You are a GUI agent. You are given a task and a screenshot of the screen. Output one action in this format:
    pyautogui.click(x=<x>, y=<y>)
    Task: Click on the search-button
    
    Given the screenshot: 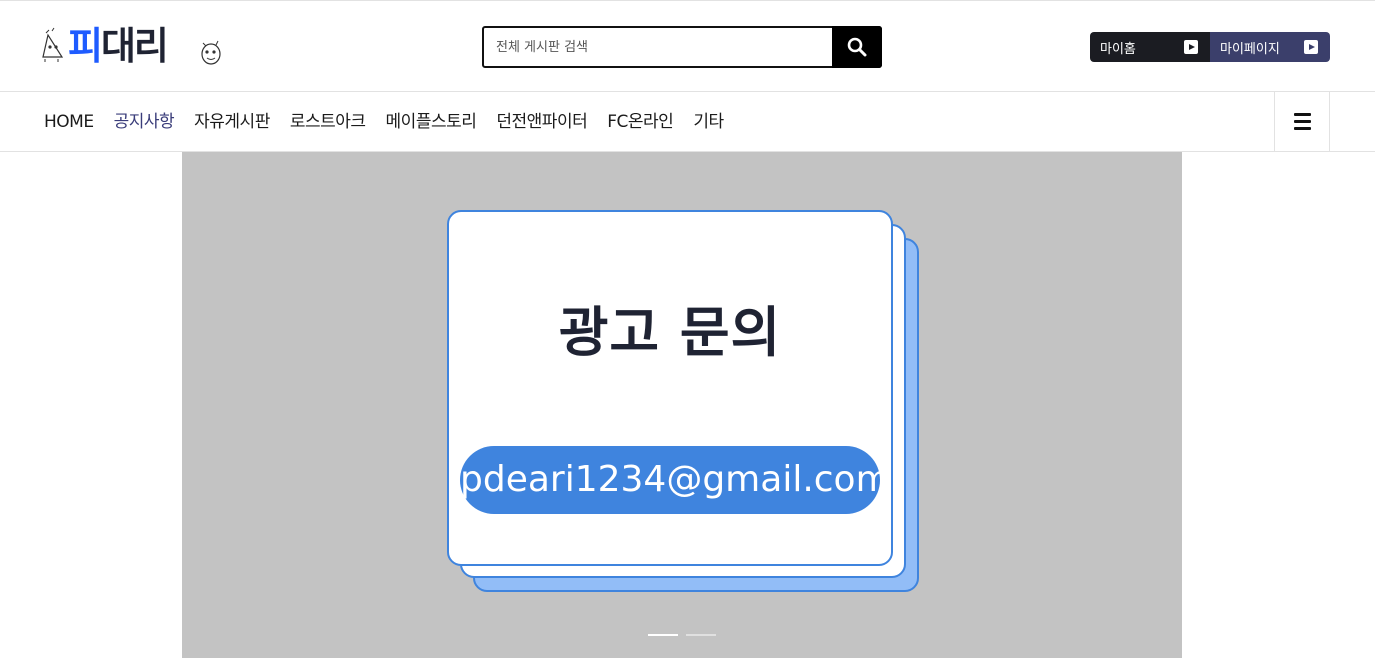 What is the action you would take?
    pyautogui.click(x=857, y=47)
    